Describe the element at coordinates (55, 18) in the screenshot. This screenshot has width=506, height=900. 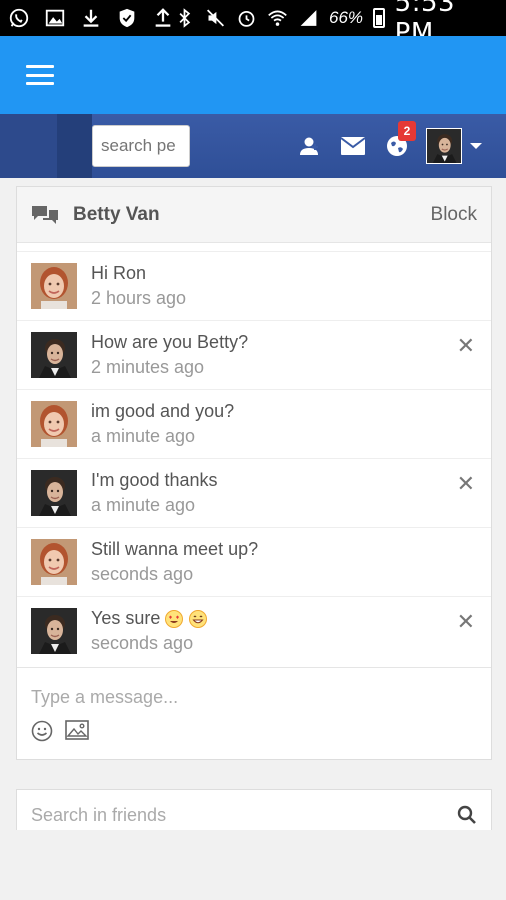
I see `gallery-icon` at that location.